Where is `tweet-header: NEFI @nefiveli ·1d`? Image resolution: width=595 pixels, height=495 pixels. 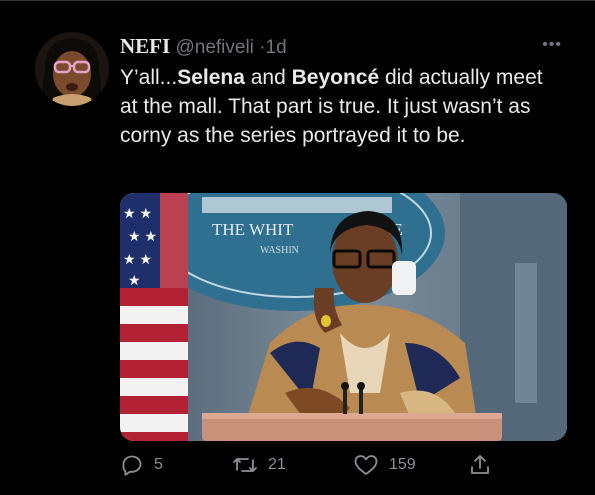 tweet-header: NEFI @nefiveli ·1d is located at coordinates (203, 46).